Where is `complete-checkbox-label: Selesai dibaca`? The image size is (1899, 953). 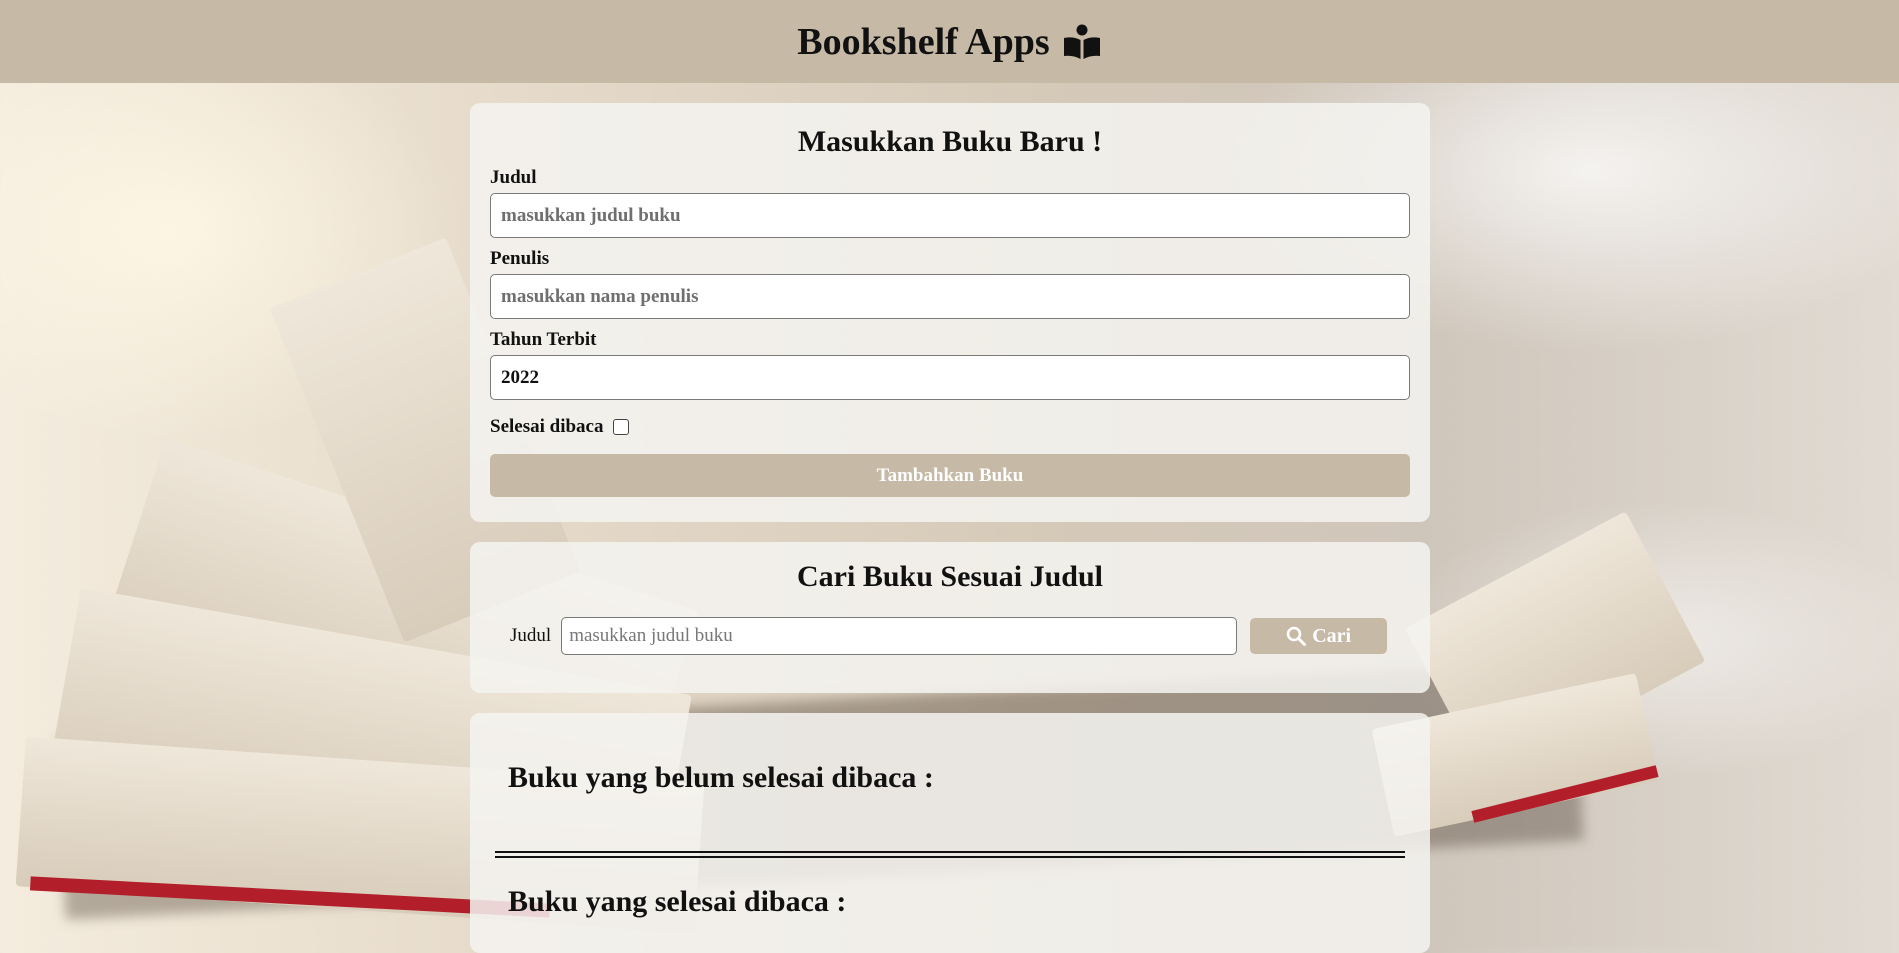
complete-checkbox-label: Selesai dibaca is located at coordinates (547, 426).